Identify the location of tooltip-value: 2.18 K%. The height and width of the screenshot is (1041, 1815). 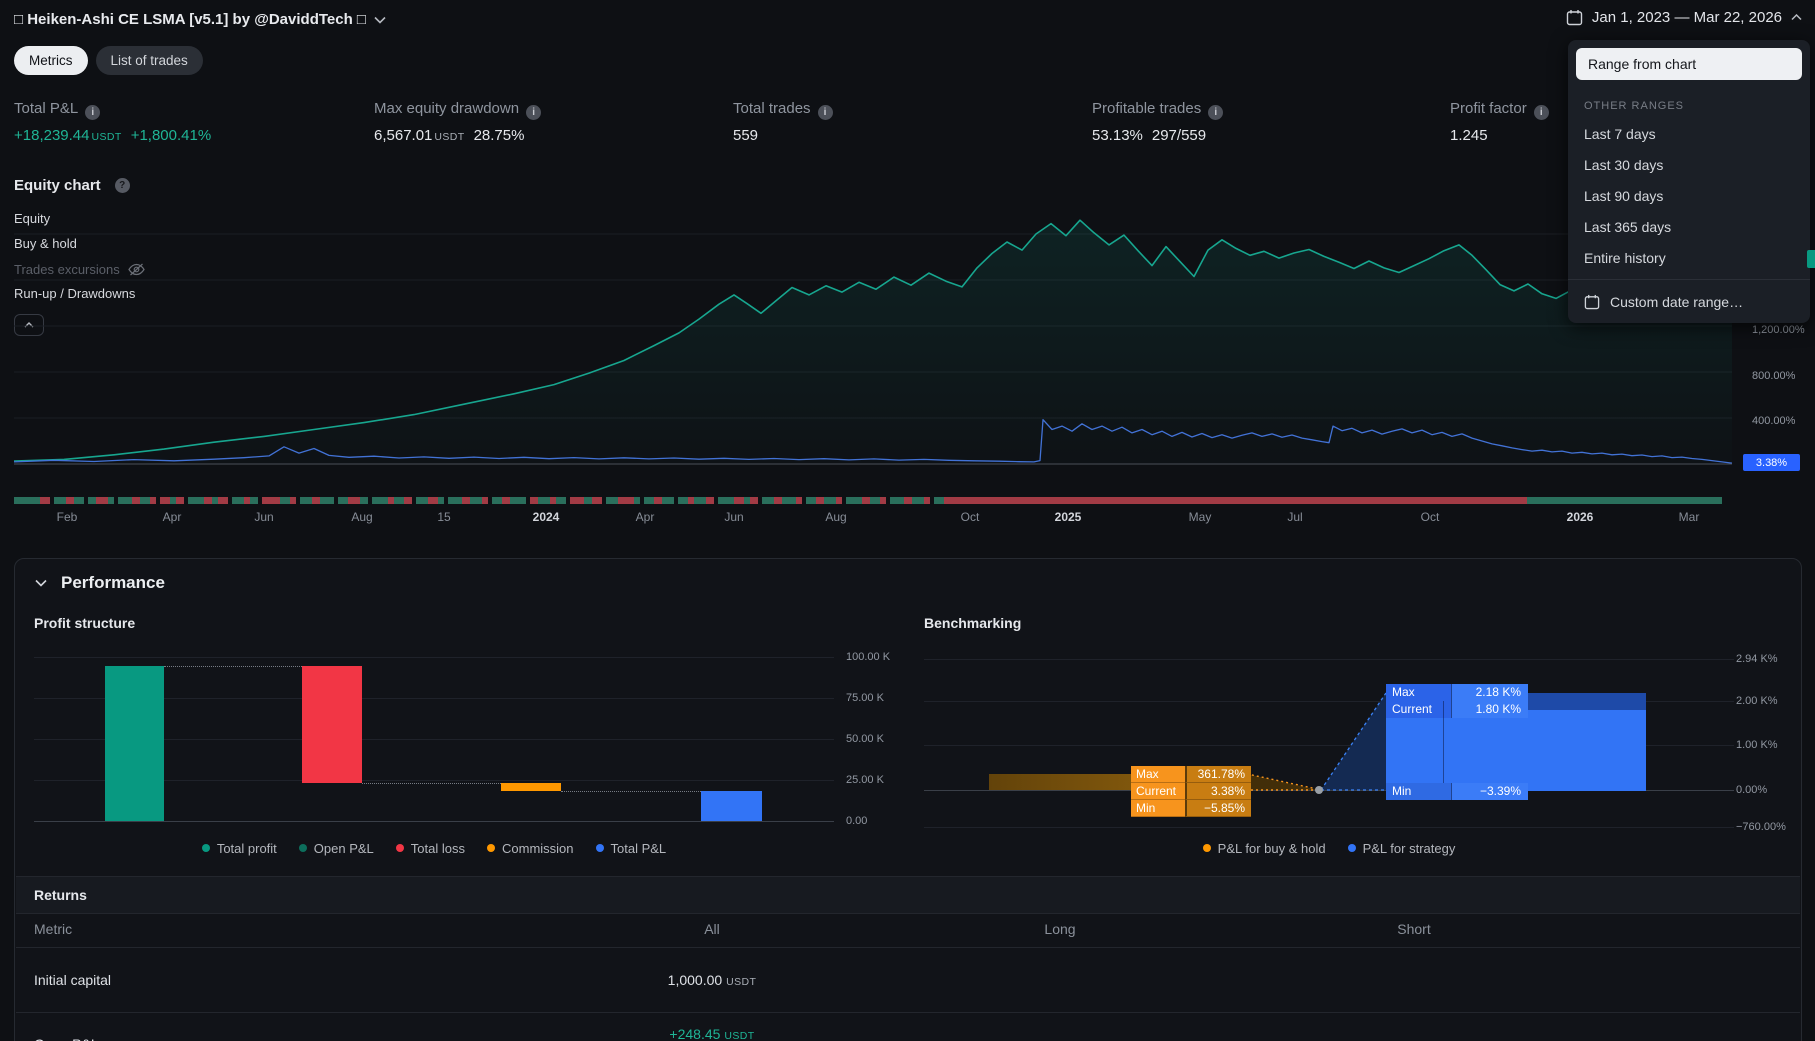
(1489, 692).